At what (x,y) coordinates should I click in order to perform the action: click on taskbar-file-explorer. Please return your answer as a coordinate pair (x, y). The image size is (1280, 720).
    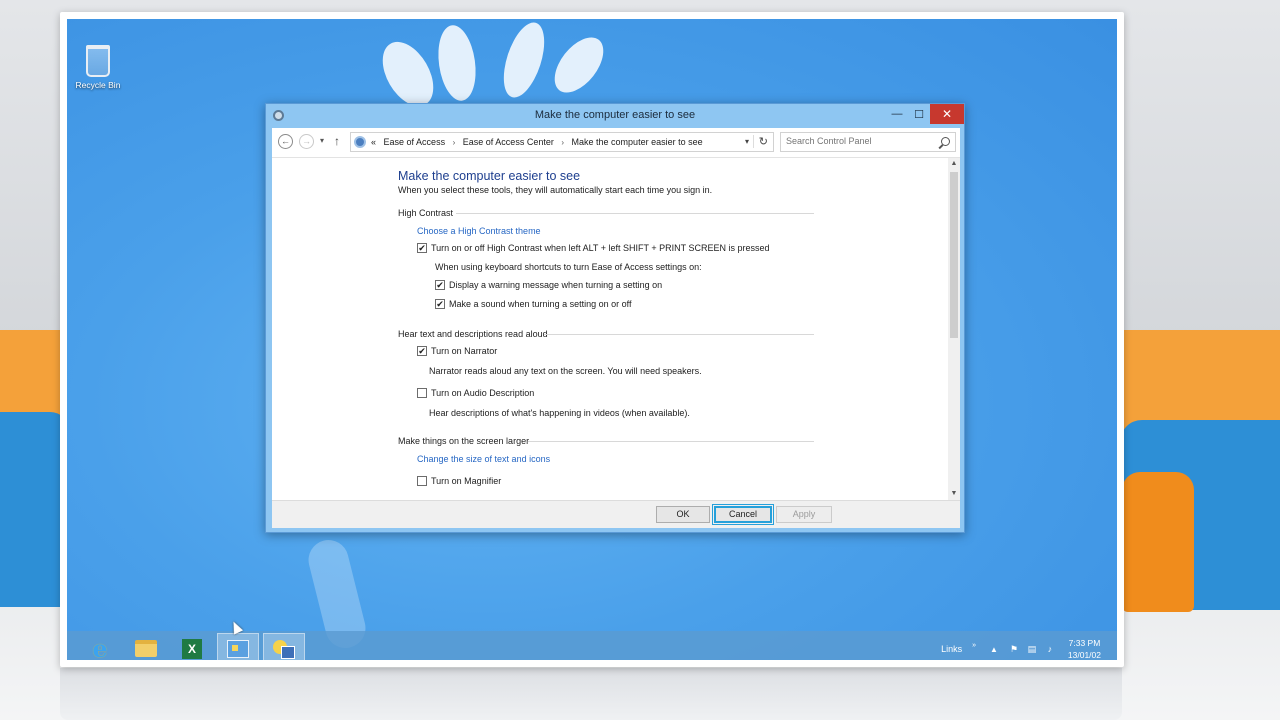
    Looking at the image, I should click on (146, 646).